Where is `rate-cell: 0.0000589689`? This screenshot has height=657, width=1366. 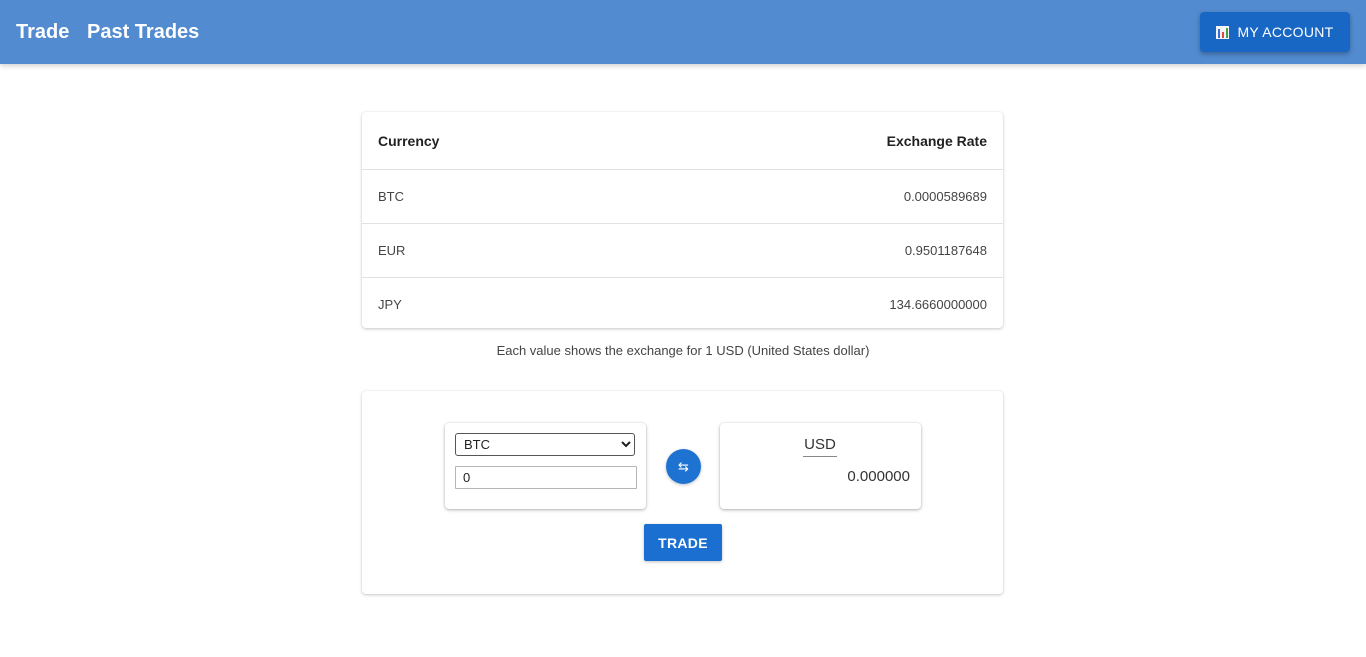 rate-cell: 0.0000589689 is located at coordinates (815, 196).